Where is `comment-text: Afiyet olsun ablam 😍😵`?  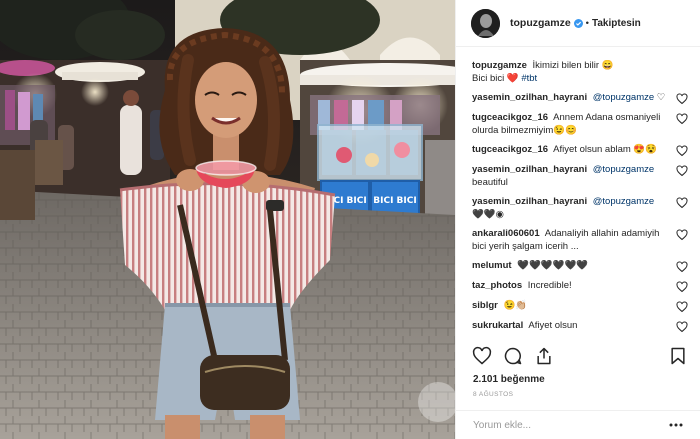 comment-text: Afiyet olsun ablam 😍😵 is located at coordinates (605, 149).